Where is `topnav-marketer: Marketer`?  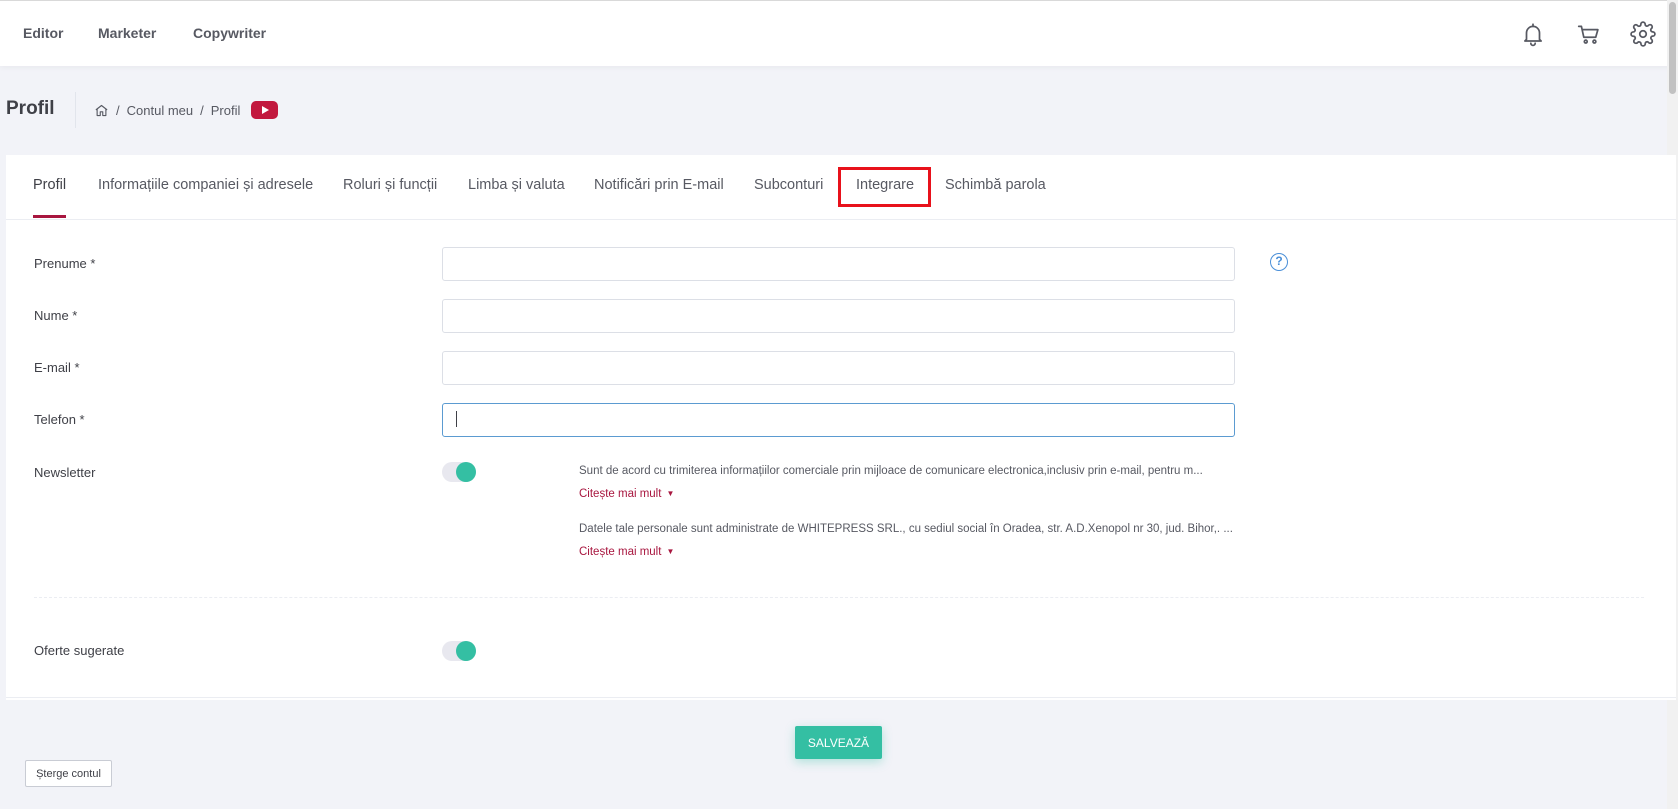
topnav-marketer: Marketer is located at coordinates (127, 33).